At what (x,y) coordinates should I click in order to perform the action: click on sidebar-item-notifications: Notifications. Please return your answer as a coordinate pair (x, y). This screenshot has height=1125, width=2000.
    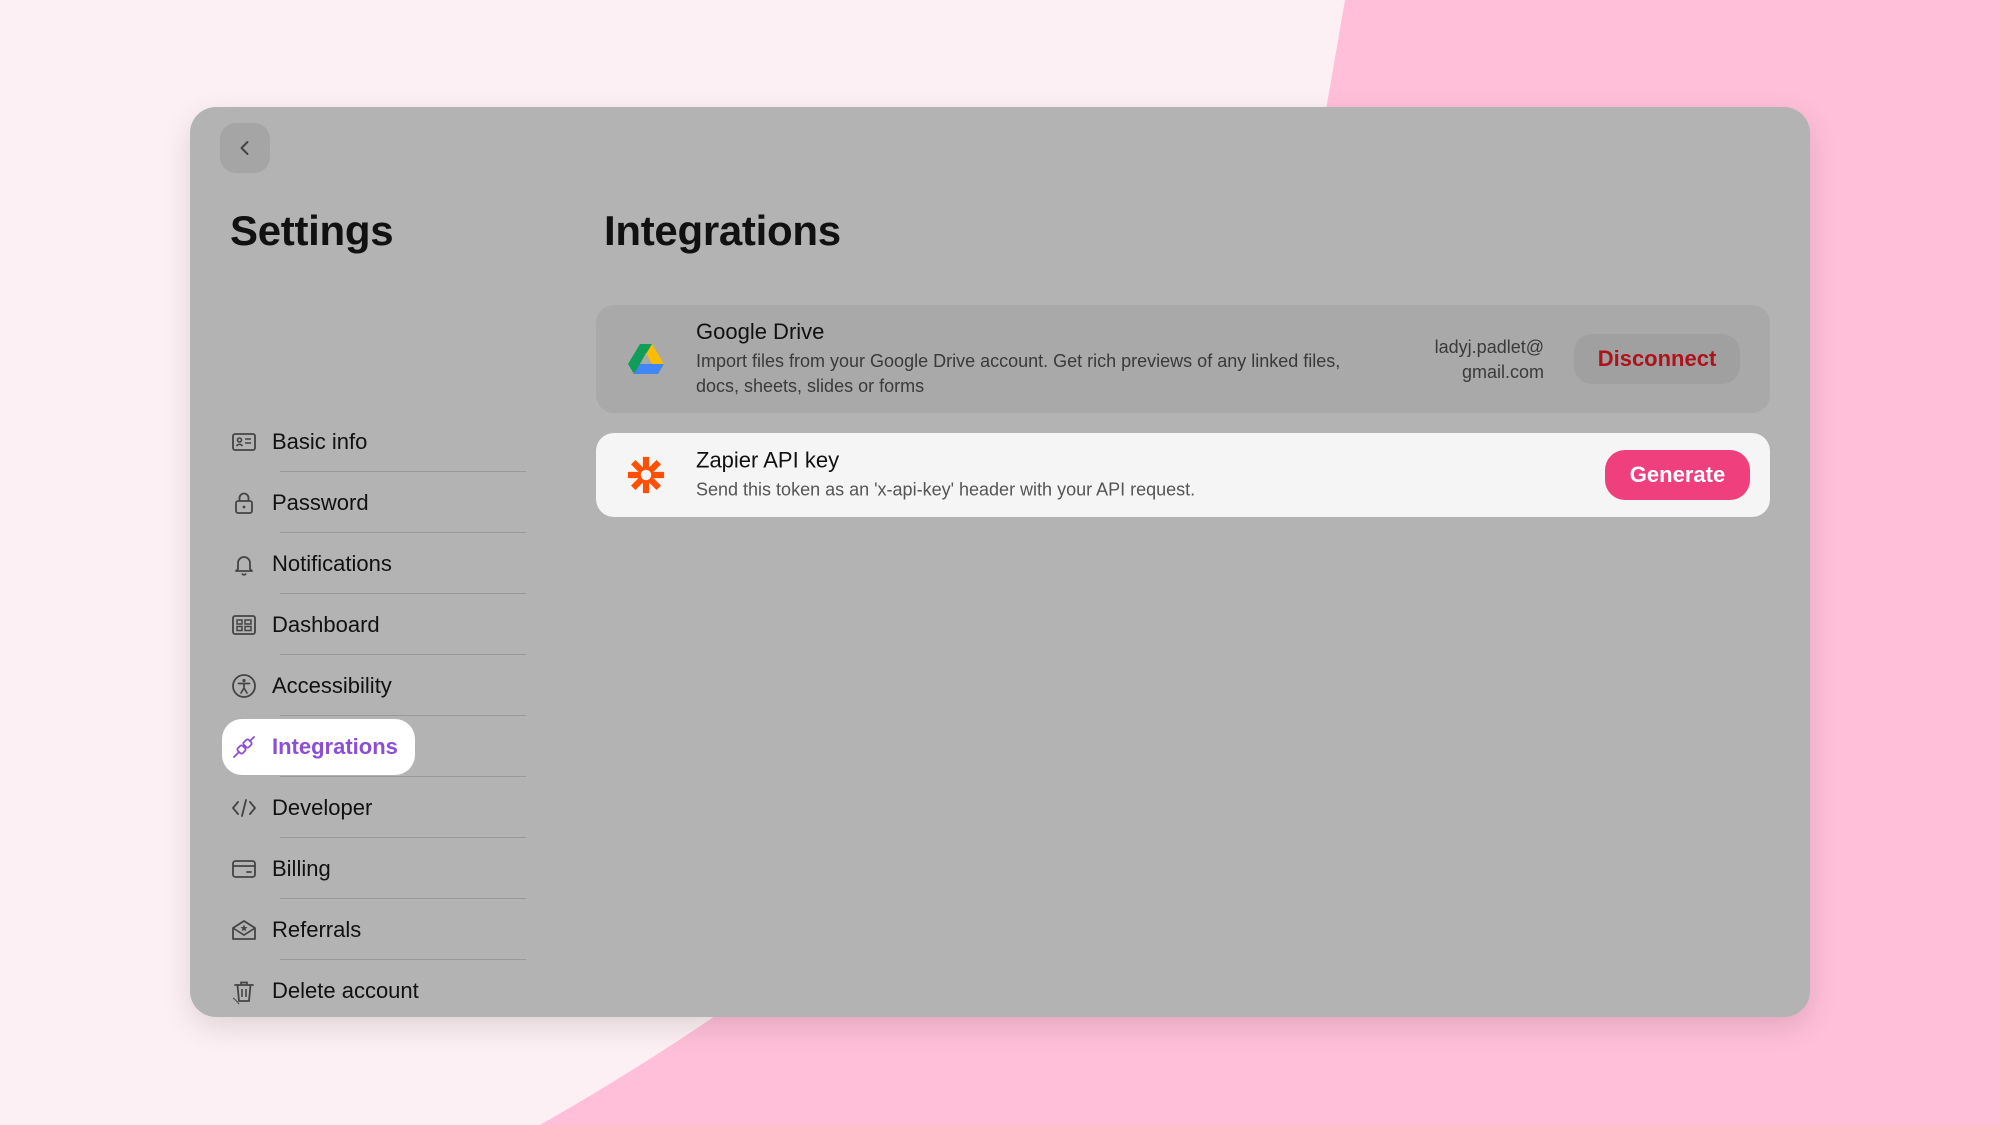
    Looking at the image, I should click on (376, 563).